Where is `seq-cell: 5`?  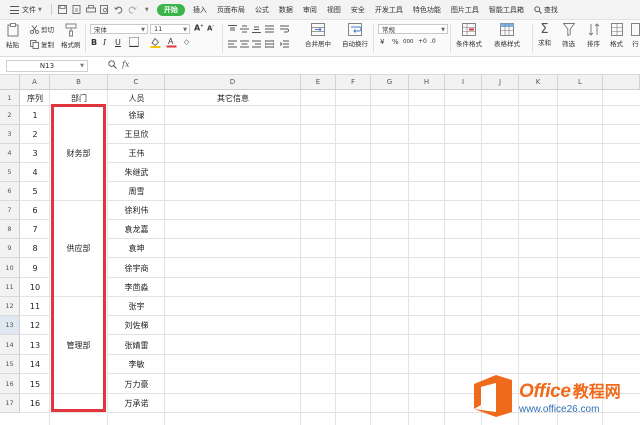 seq-cell: 5 is located at coordinates (35, 191).